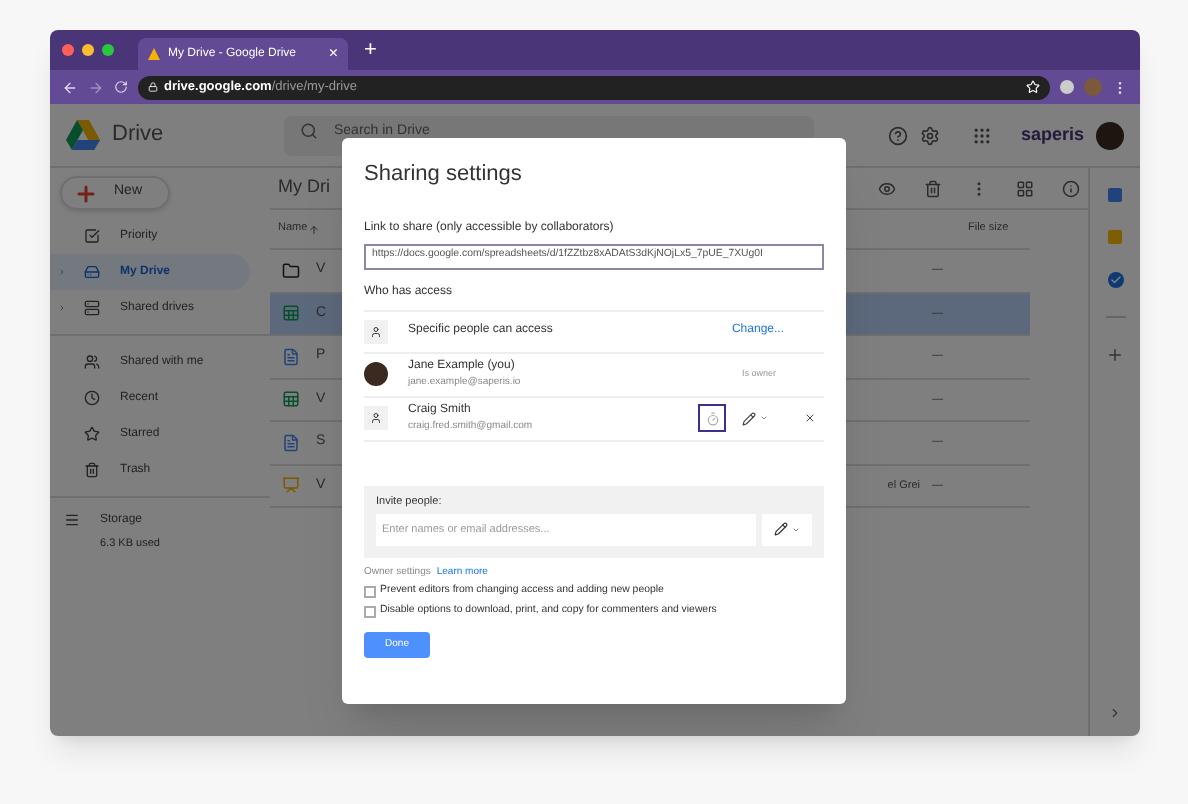  What do you see at coordinates (930, 135) in the screenshot?
I see `settings-icon` at bounding box center [930, 135].